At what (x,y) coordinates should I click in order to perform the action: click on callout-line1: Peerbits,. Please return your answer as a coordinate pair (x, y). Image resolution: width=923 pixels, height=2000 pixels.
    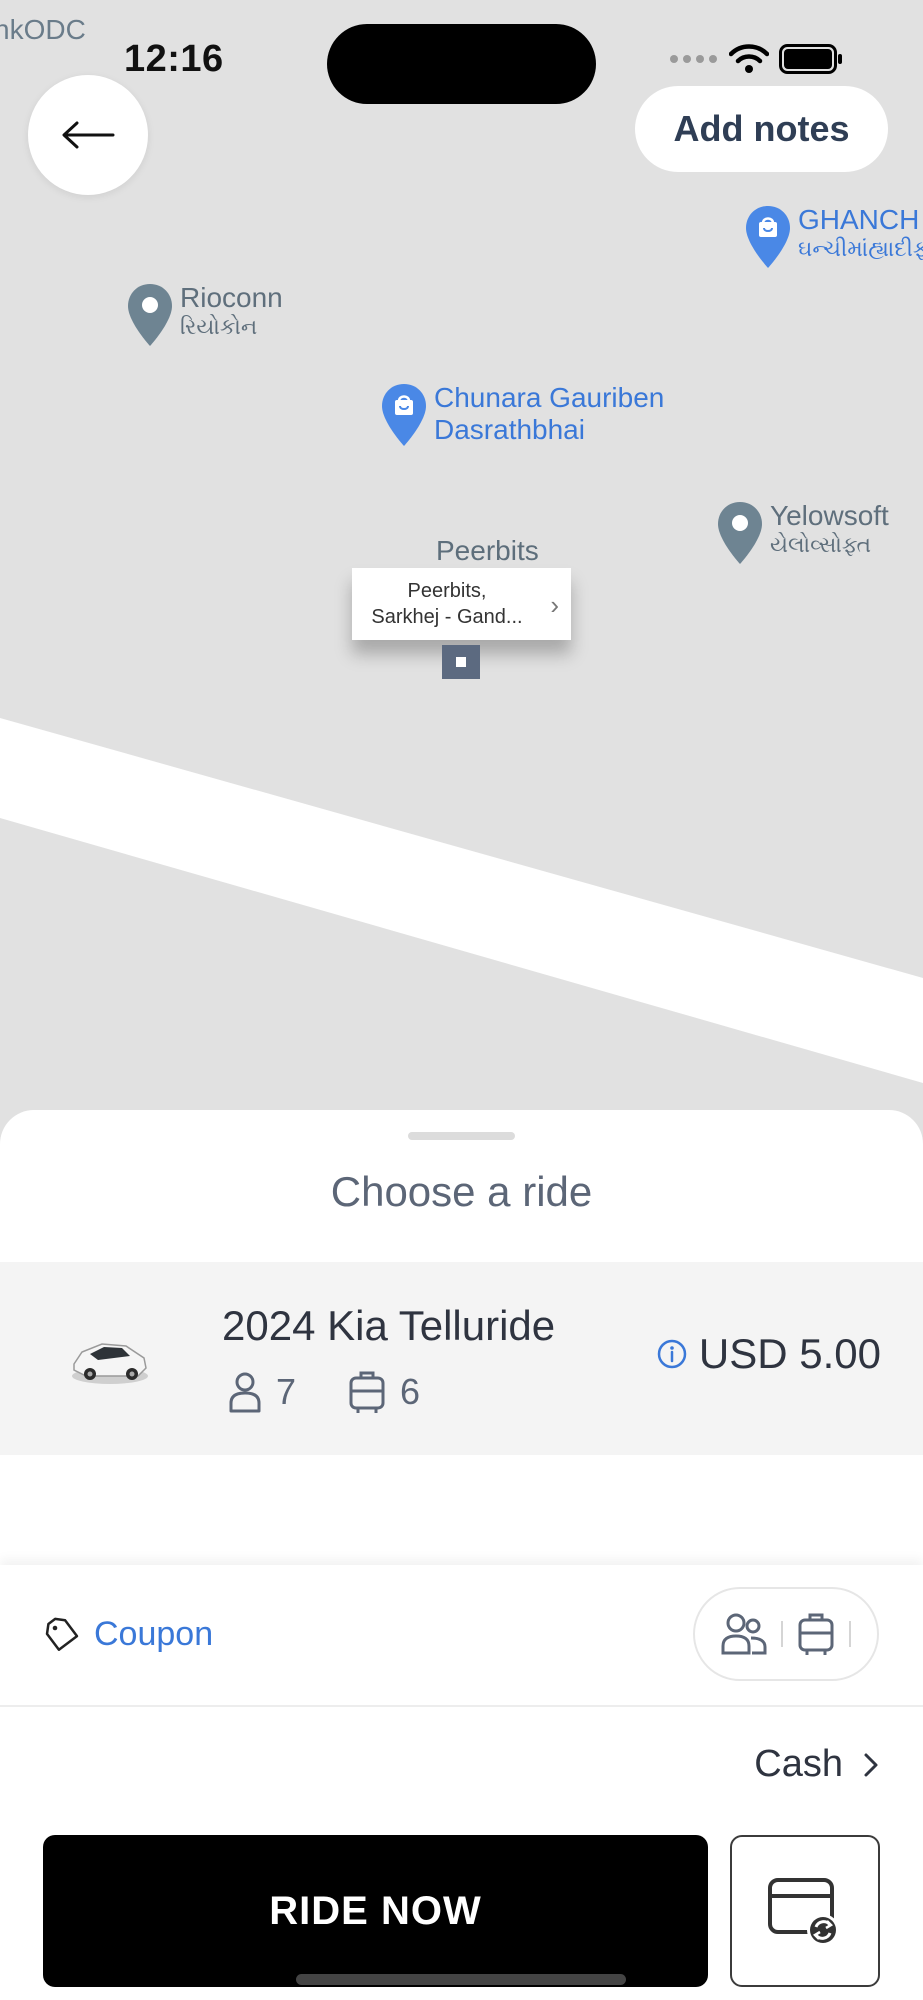
    Looking at the image, I should click on (447, 591).